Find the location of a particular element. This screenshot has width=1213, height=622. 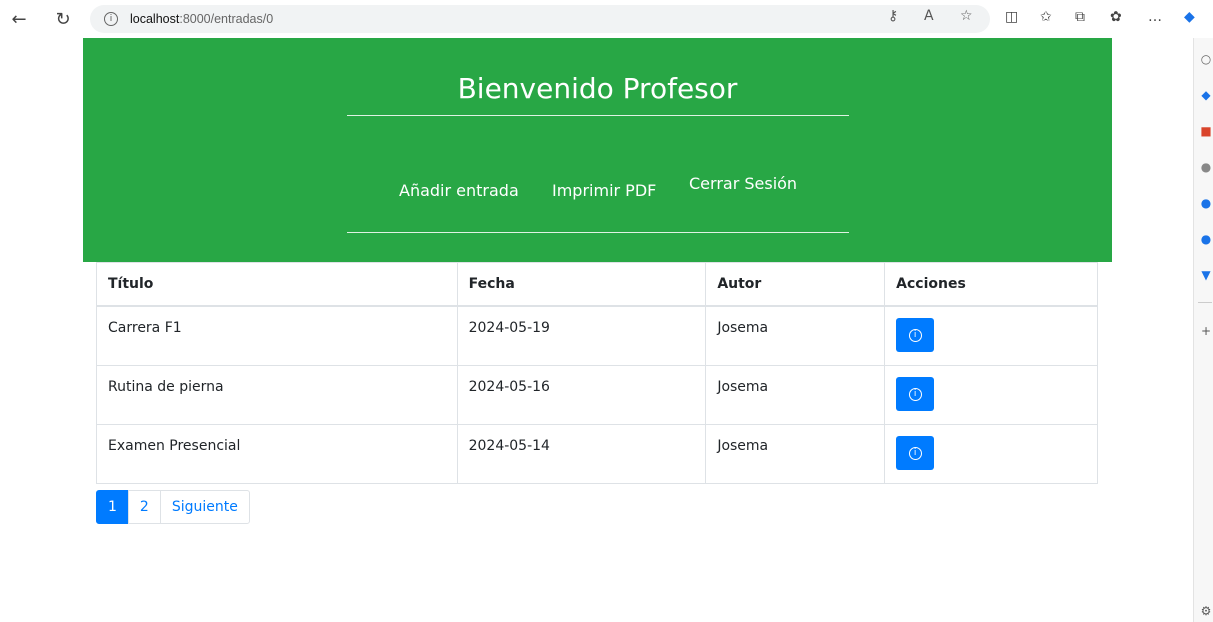

print-pdf-link: Imprimir PDF is located at coordinates (604, 190).